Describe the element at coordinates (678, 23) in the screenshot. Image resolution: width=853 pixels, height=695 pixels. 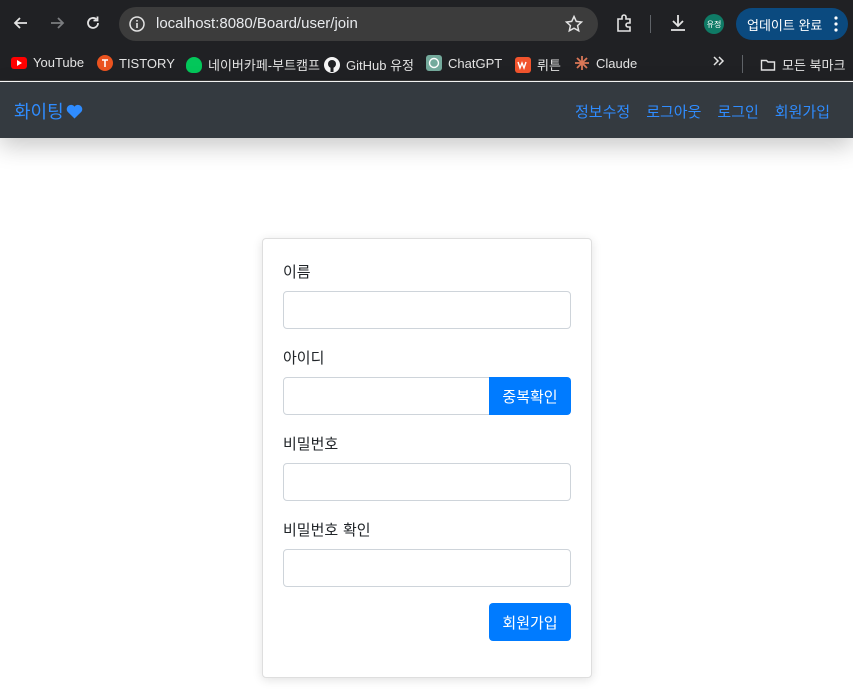
I see `download-icon` at that location.